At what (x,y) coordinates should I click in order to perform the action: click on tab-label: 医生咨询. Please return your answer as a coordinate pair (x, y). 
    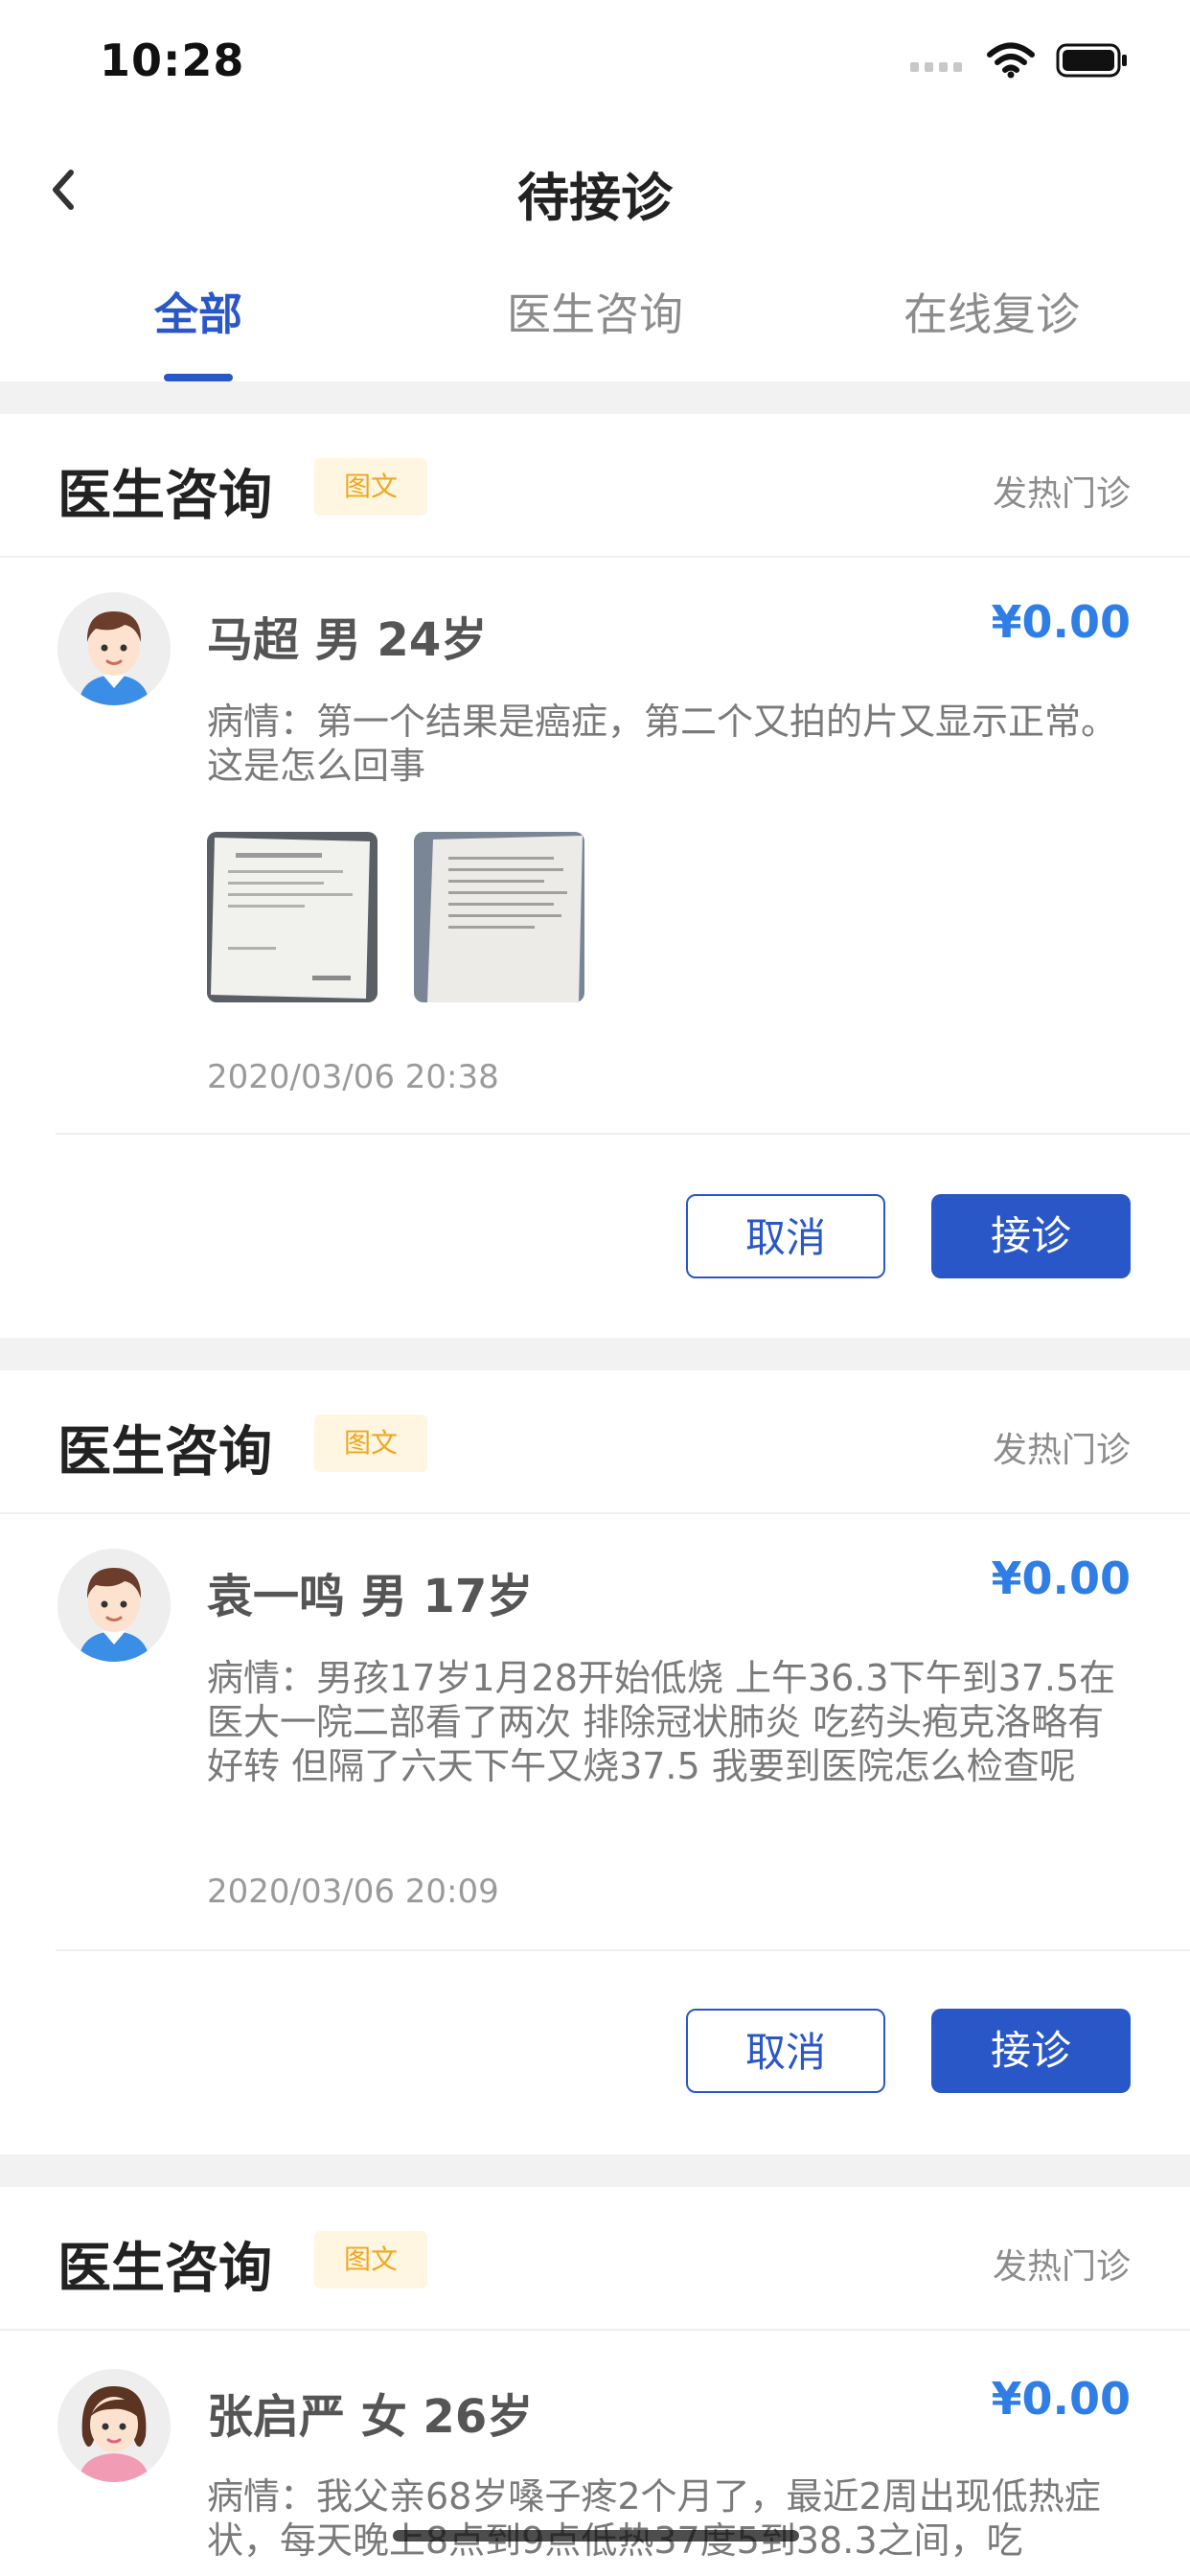
    Looking at the image, I should click on (595, 314).